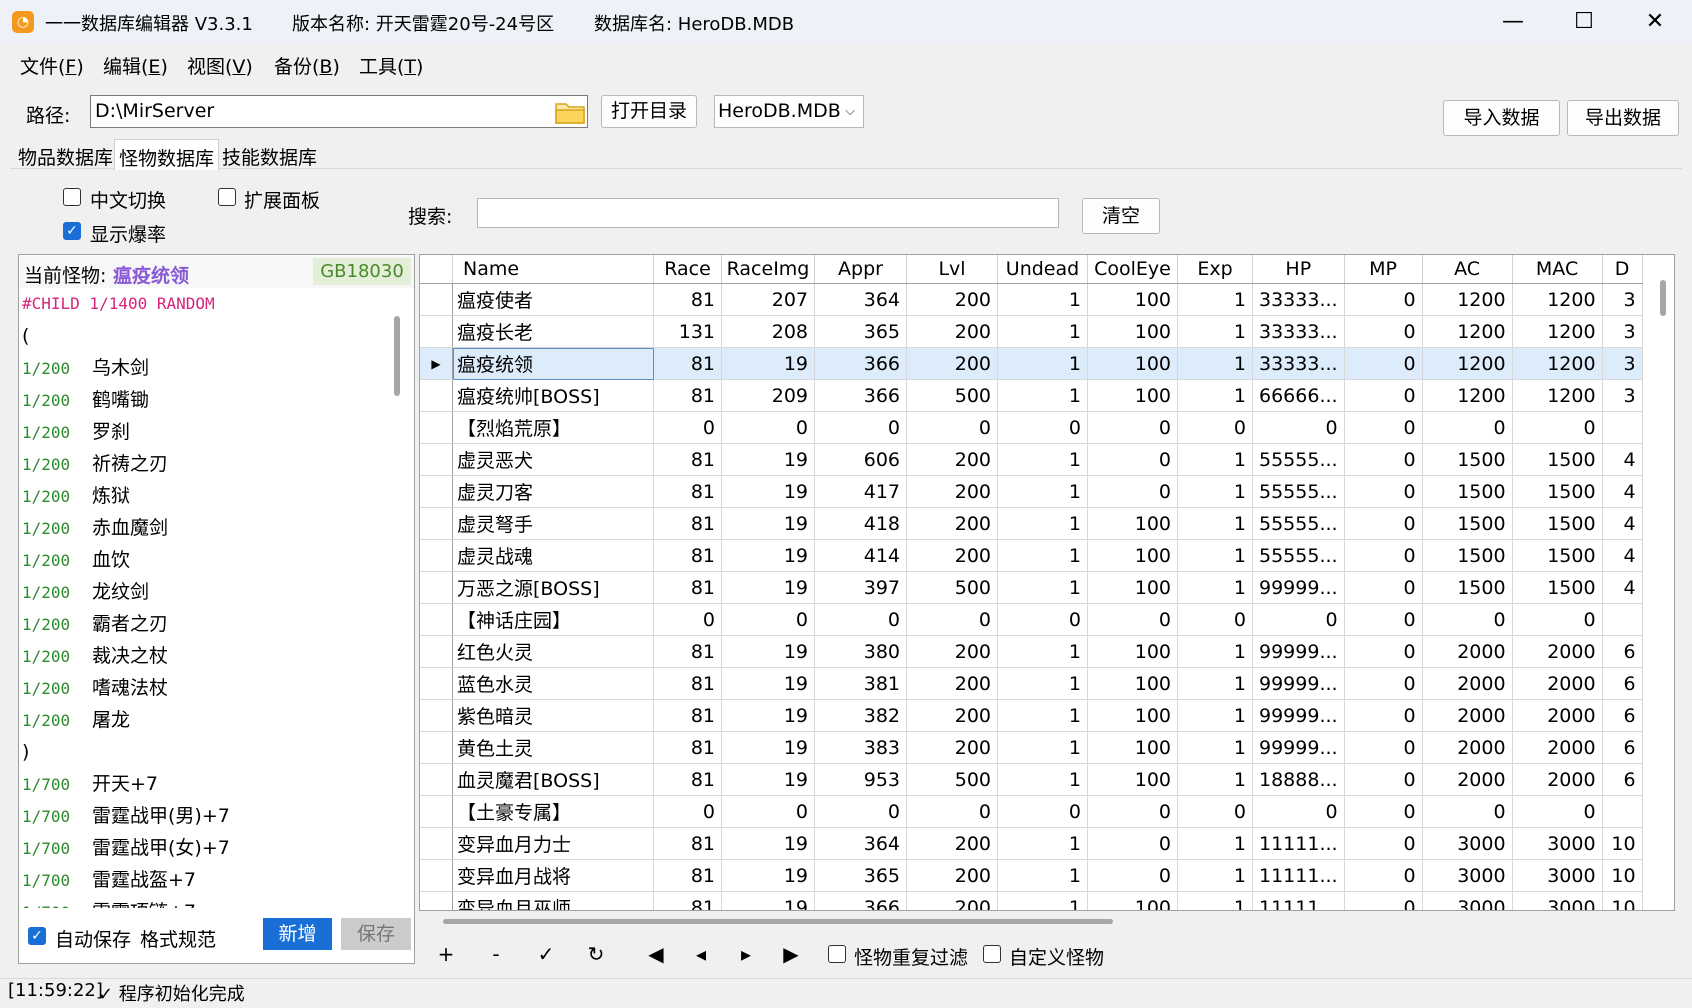 This screenshot has height=1008, width=1692. What do you see at coordinates (553, 683) in the screenshot?
I see `cell-name: 蓝色水灵` at bounding box center [553, 683].